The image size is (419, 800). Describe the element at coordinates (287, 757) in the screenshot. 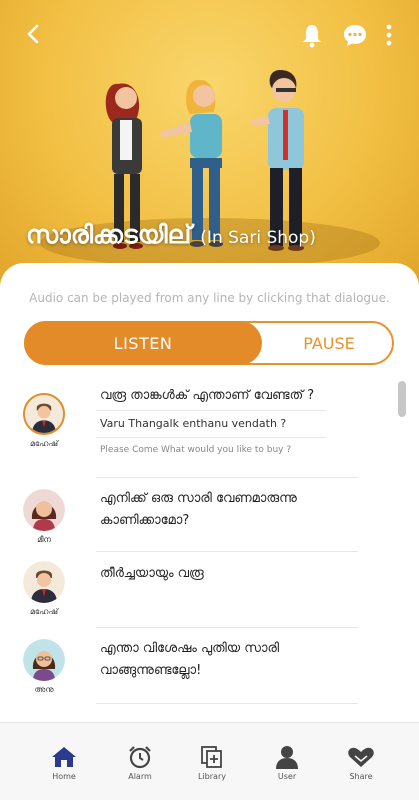

I see `user-icon` at that location.